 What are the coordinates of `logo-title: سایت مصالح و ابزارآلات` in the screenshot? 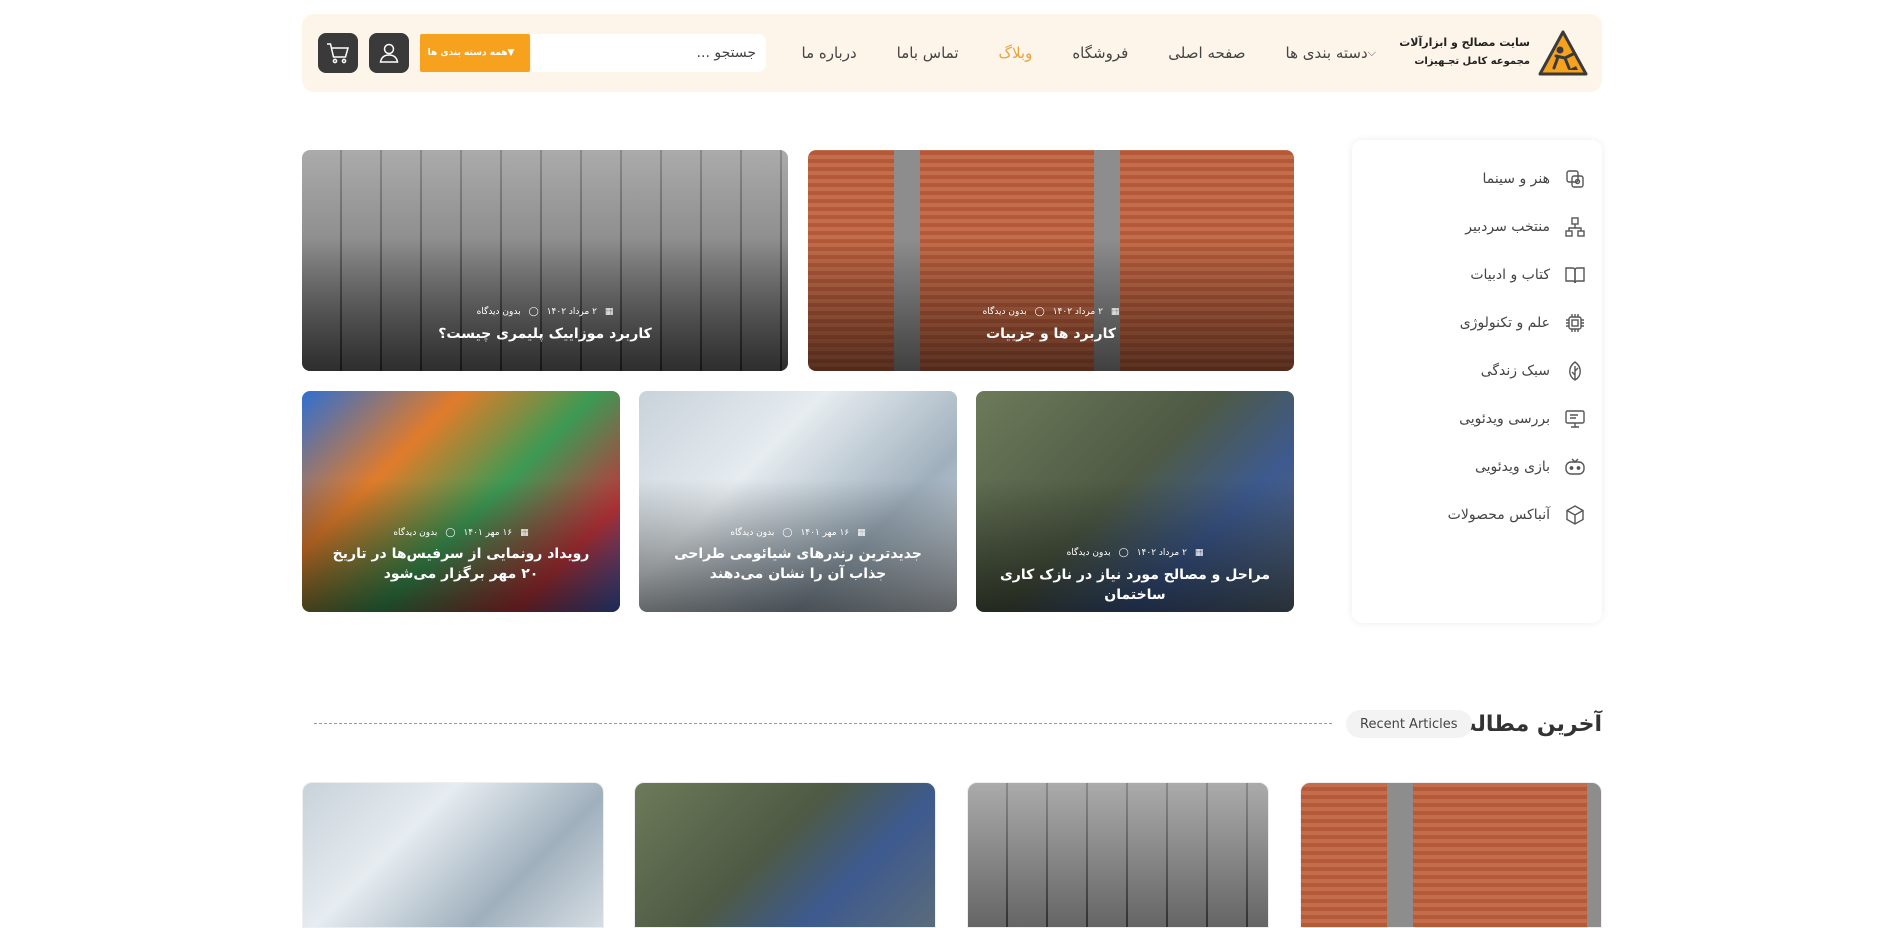 It's located at (1464, 42).